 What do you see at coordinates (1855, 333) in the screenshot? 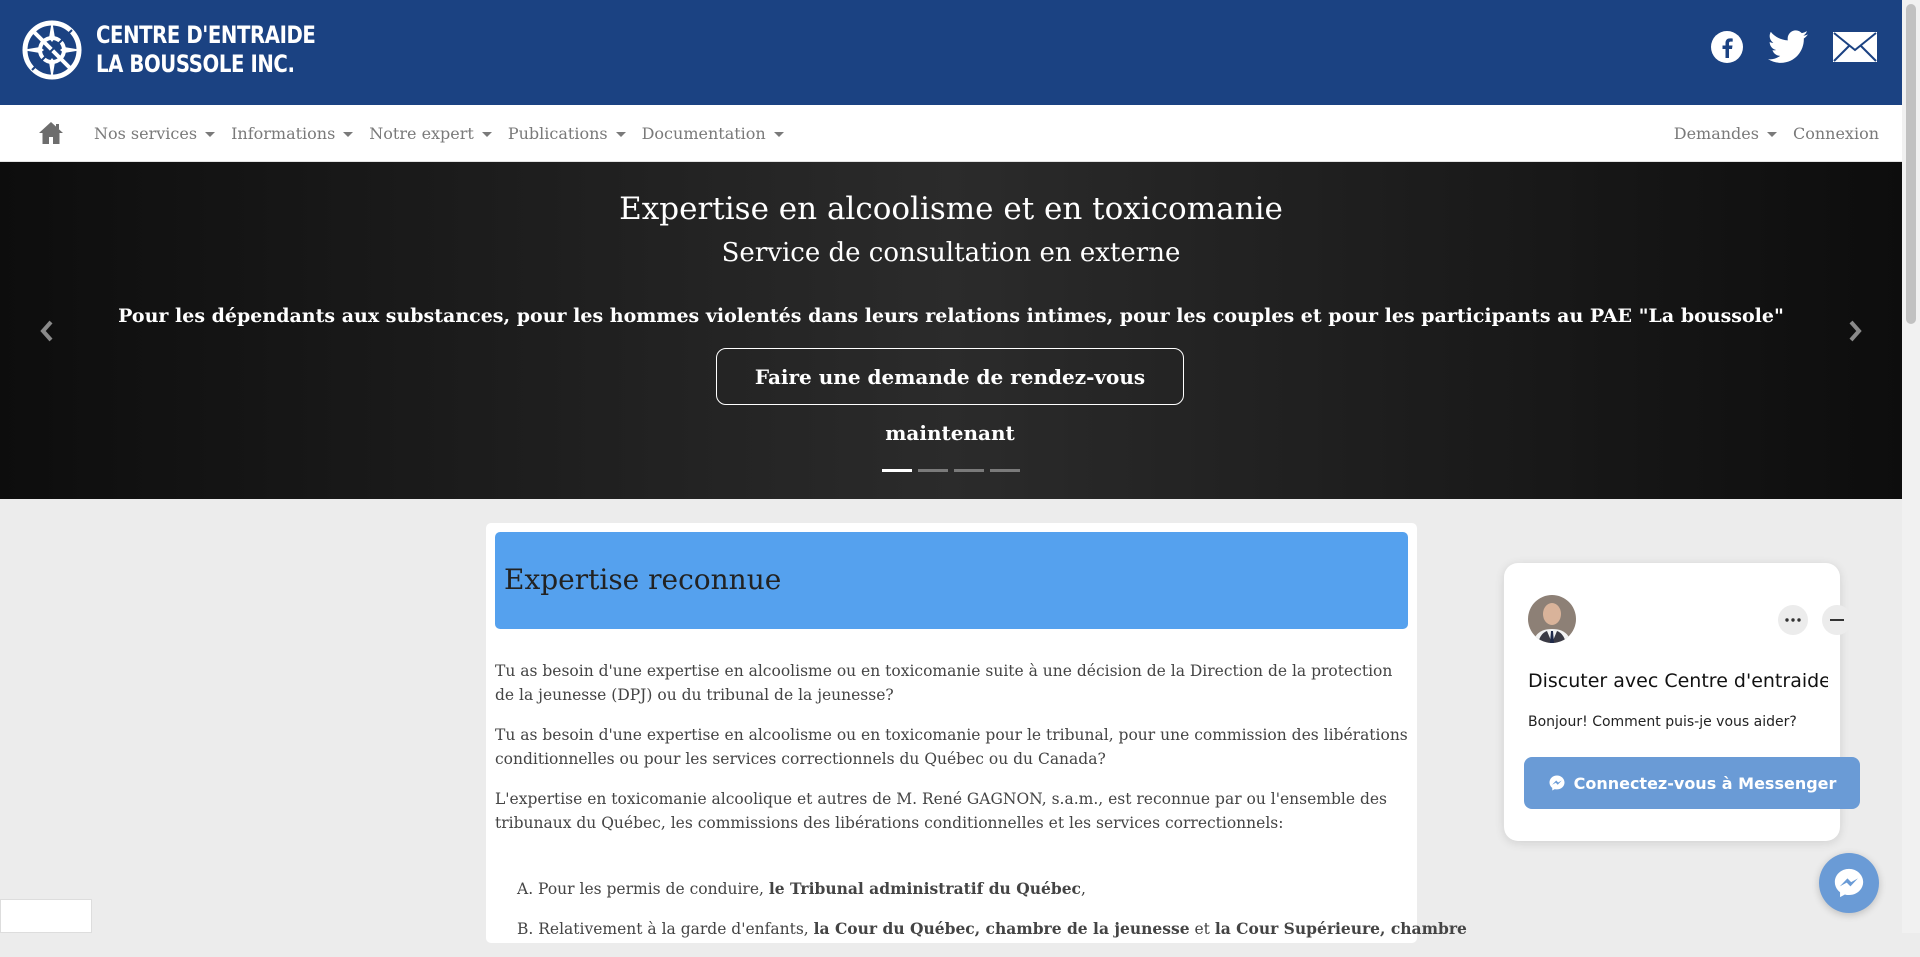
I see `carousel-next-icon` at bounding box center [1855, 333].